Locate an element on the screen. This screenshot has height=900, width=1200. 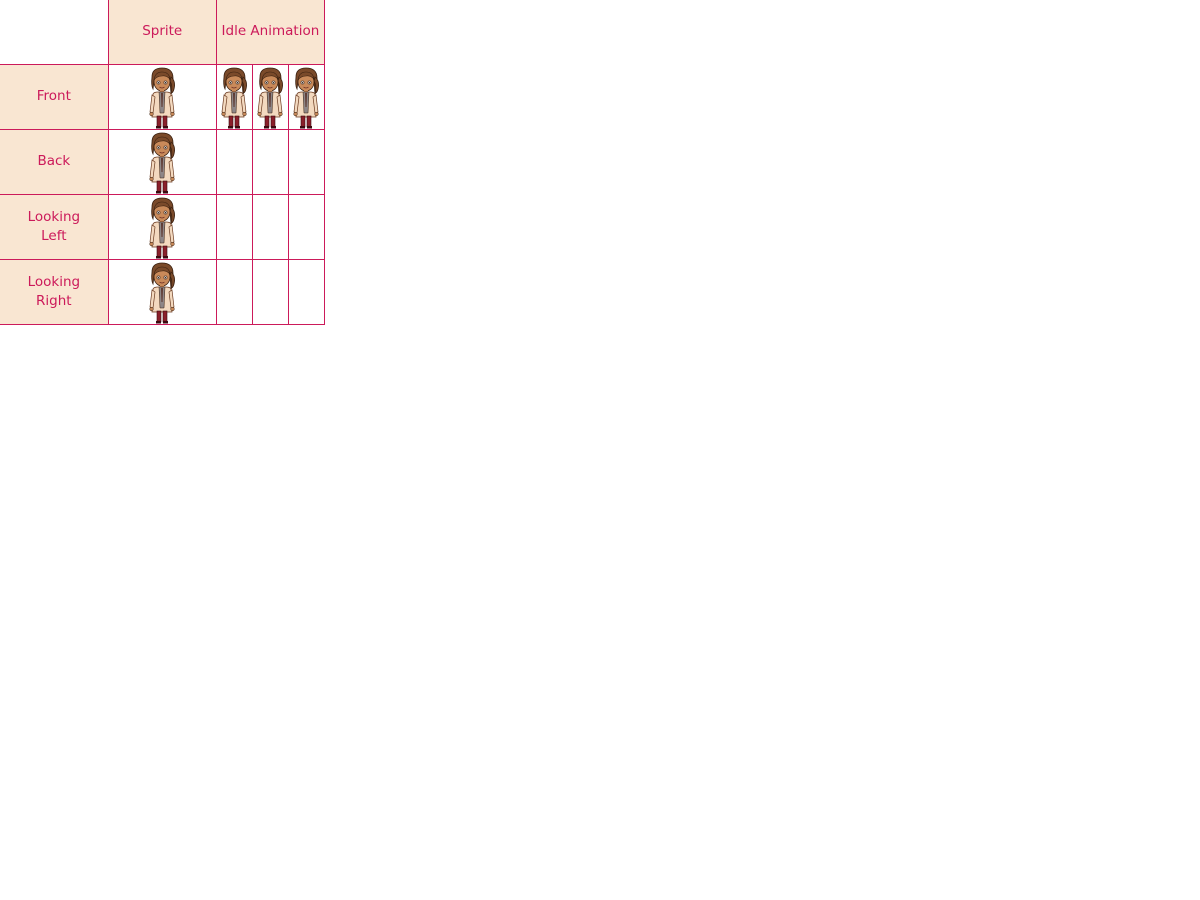
looking-left-sprite-cell is located at coordinates (162, 226).